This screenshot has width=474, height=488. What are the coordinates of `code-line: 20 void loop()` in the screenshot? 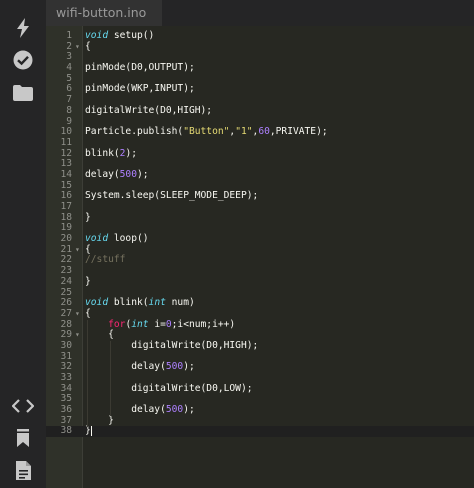 It's located at (260, 239).